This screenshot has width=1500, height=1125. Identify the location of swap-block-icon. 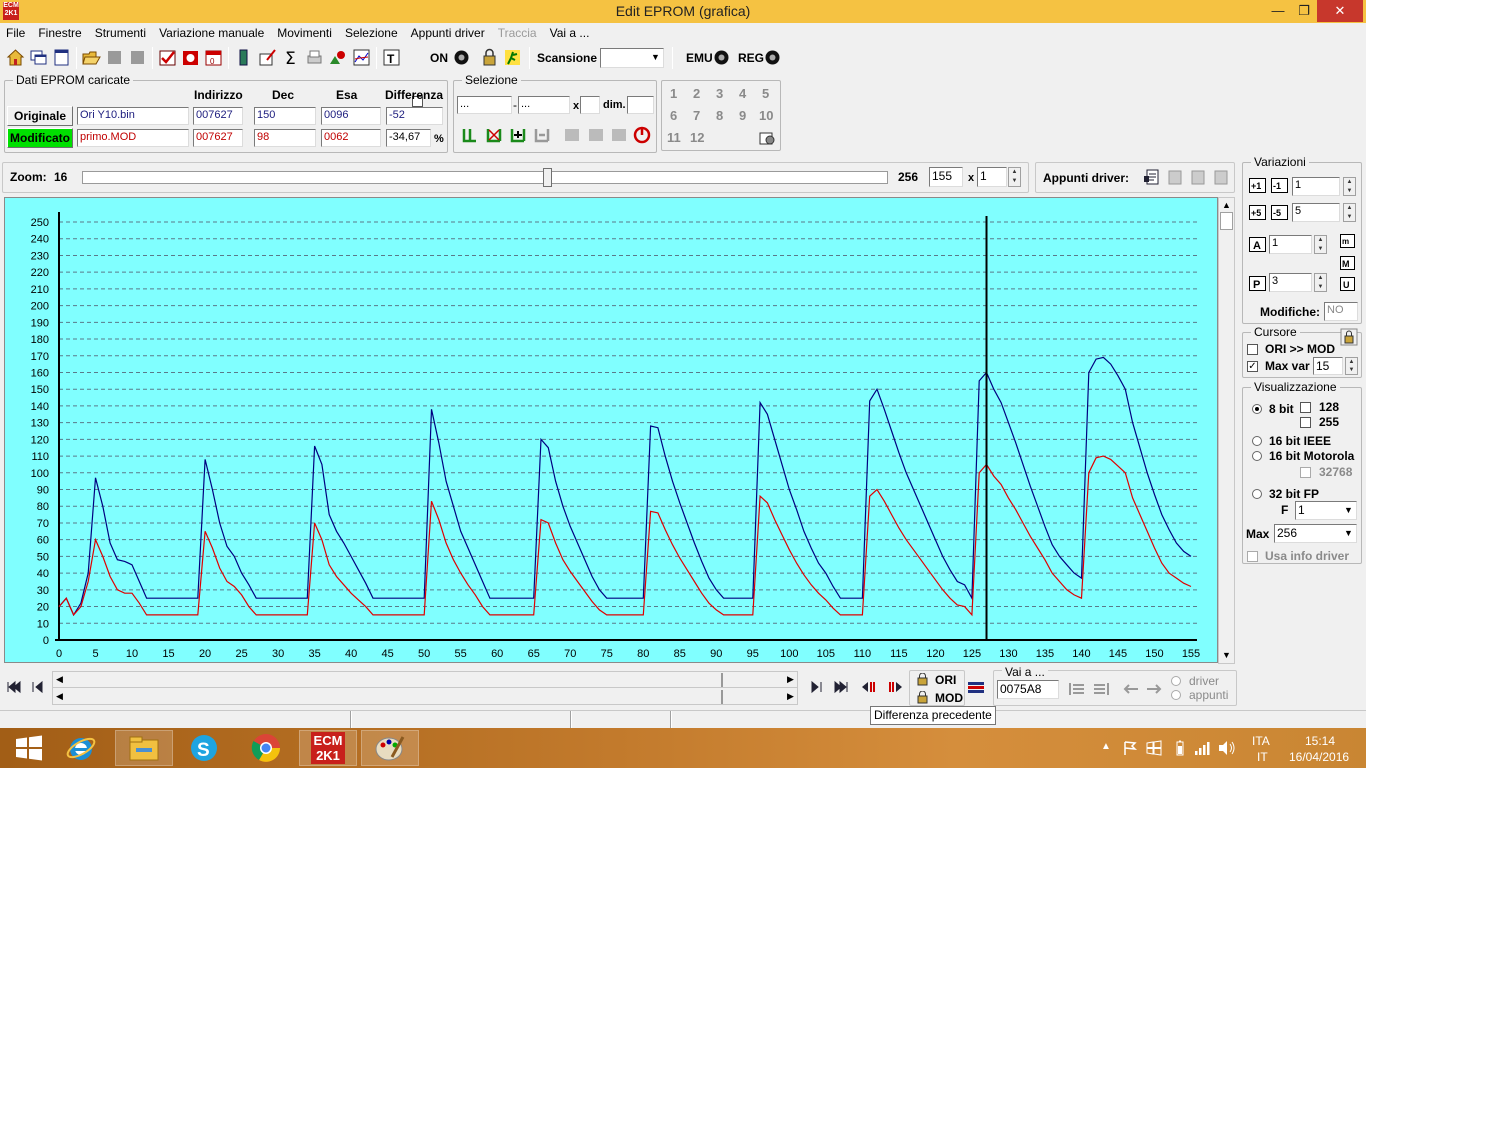
(619, 135).